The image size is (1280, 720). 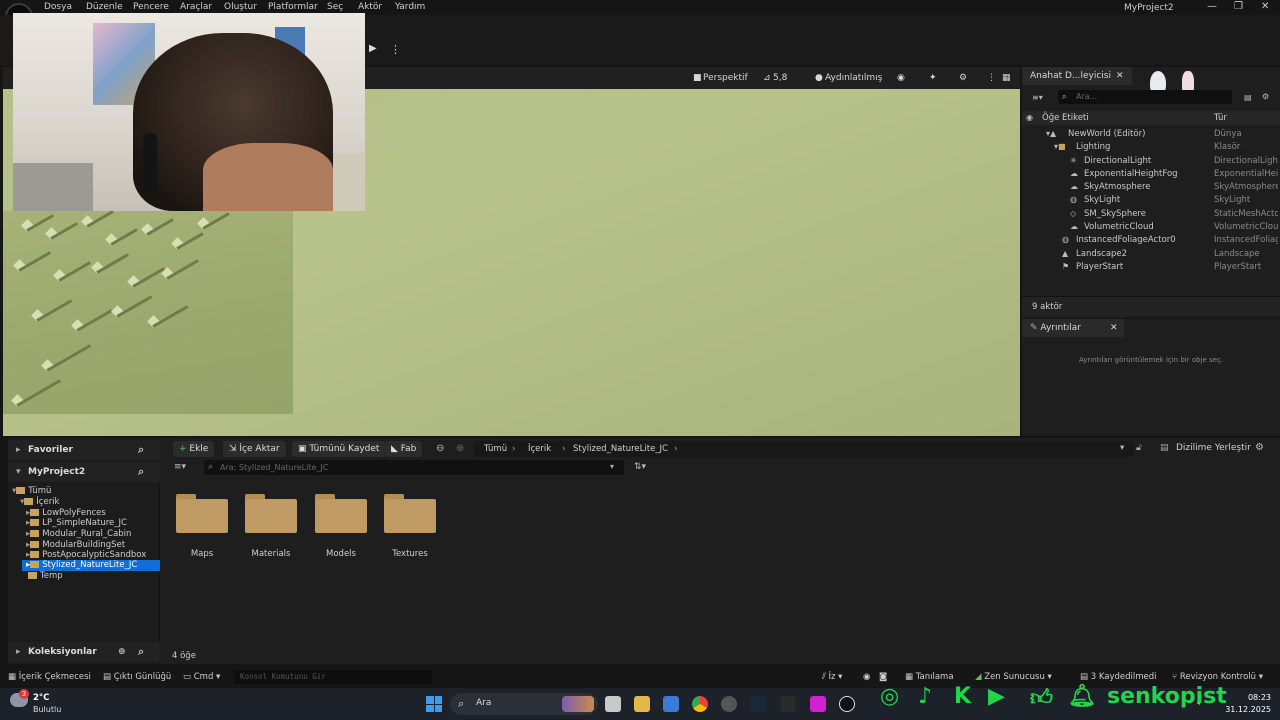 I want to click on play-icon: ▶, so click(x=377, y=50).